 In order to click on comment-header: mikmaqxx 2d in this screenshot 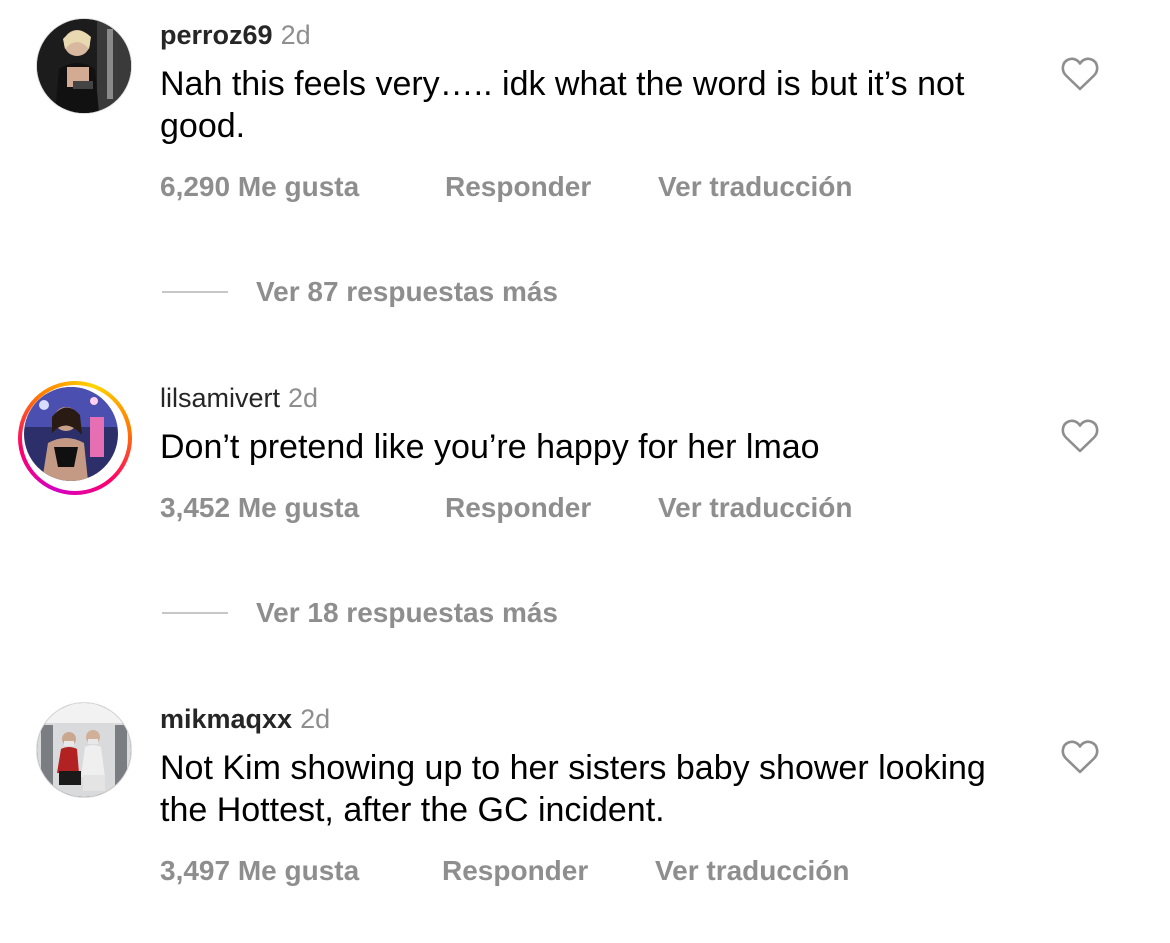, I will do `click(245, 719)`.